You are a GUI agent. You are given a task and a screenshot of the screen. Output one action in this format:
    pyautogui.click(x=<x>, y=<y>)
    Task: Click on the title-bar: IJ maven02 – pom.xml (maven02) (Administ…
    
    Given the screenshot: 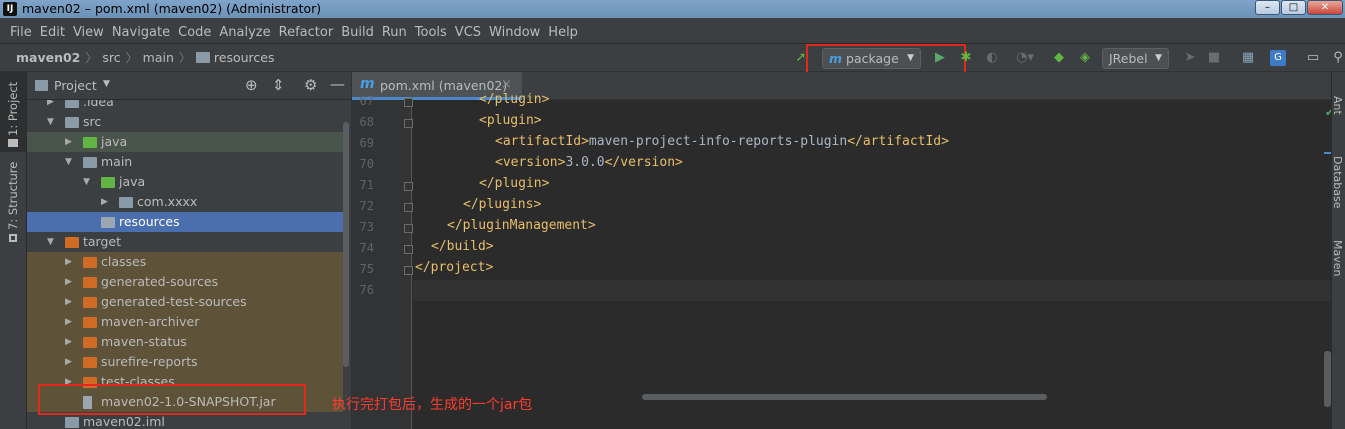 What is the action you would take?
    pyautogui.click(x=672, y=9)
    